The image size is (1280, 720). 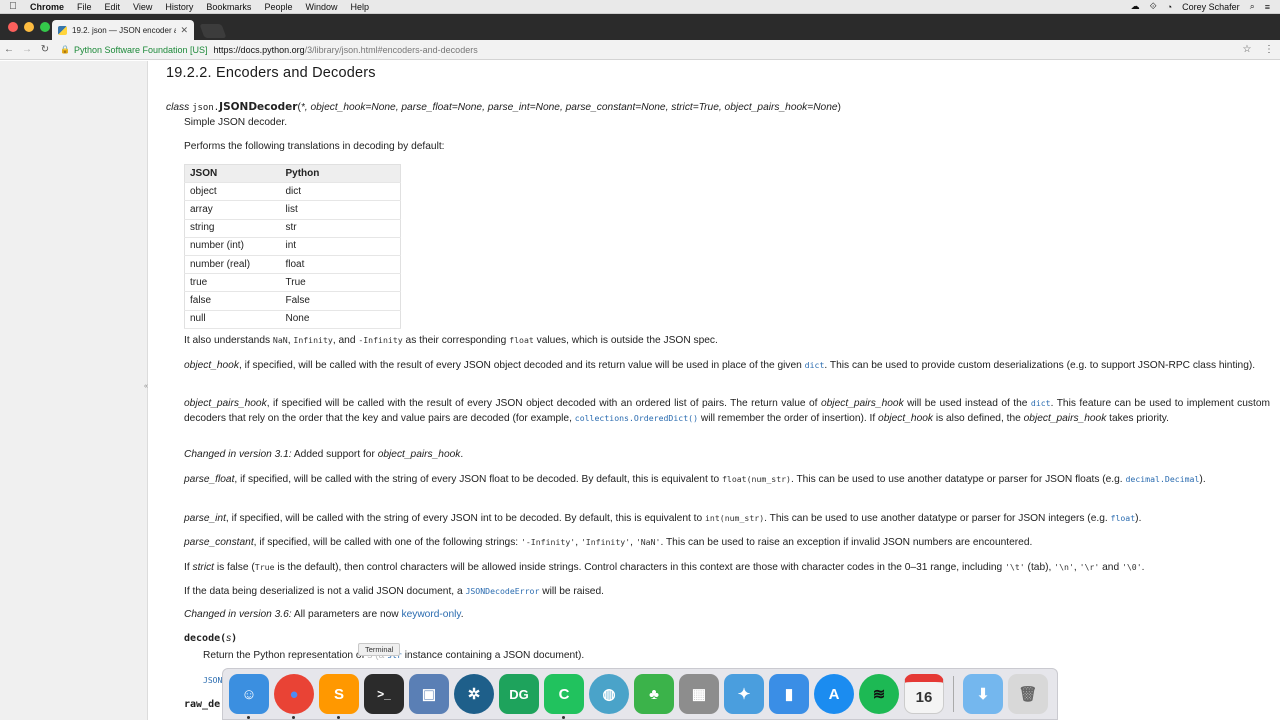 What do you see at coordinates (1169, 7) in the screenshot?
I see `user-icon: ◔` at bounding box center [1169, 7].